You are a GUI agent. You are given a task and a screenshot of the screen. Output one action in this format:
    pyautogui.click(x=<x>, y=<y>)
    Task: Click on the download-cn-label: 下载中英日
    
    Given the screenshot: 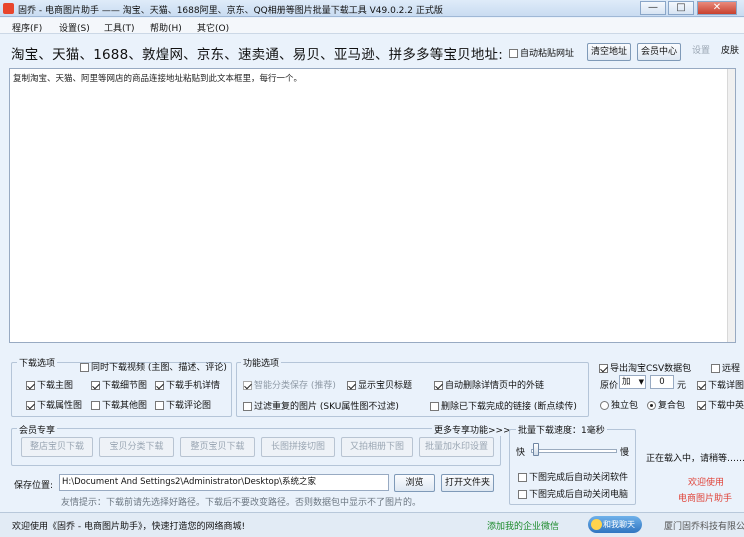 What is the action you would take?
    pyautogui.click(x=726, y=406)
    